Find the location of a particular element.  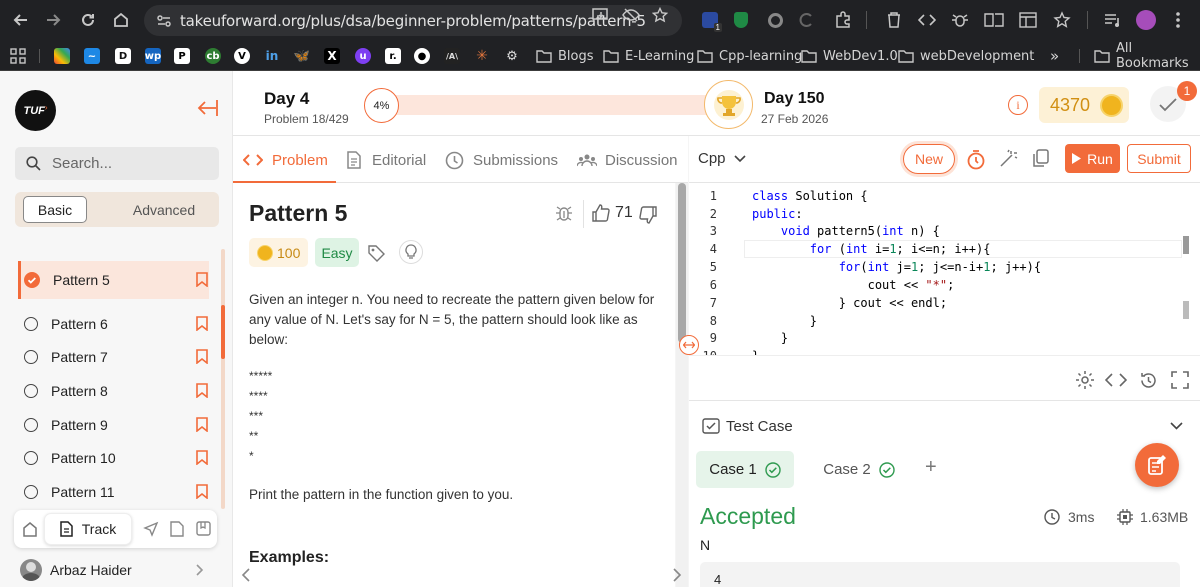

advanced-tab: Advanced is located at coordinates (164, 209).